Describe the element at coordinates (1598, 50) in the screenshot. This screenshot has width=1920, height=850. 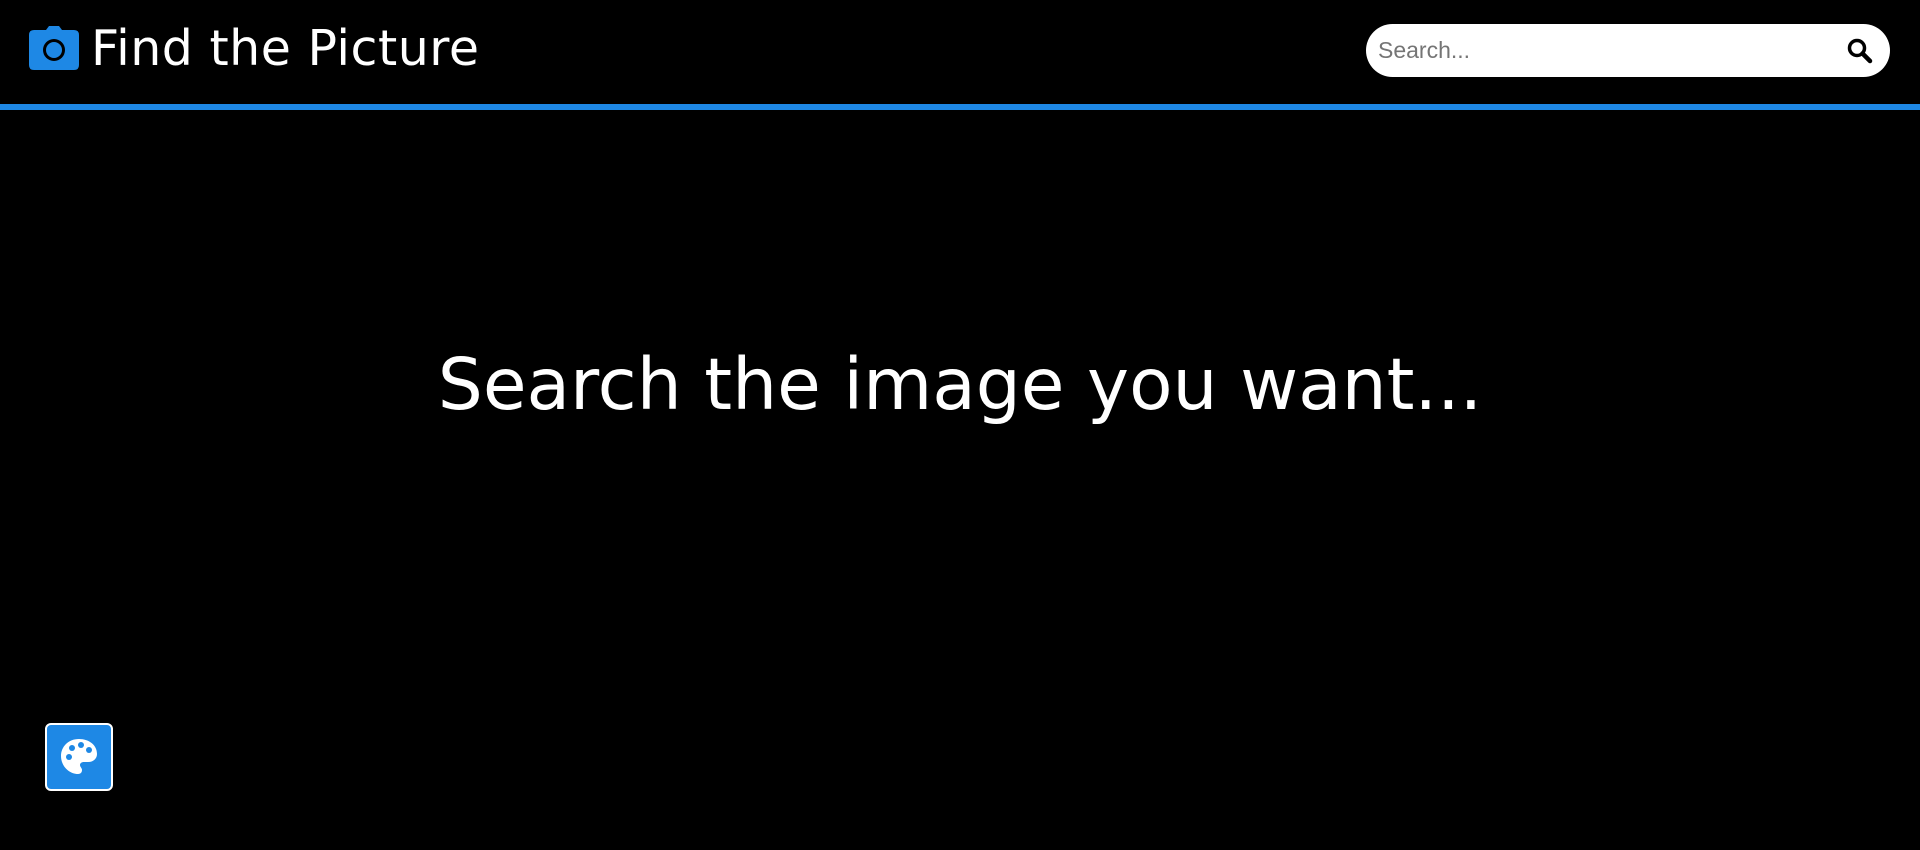
I see `search-input` at that location.